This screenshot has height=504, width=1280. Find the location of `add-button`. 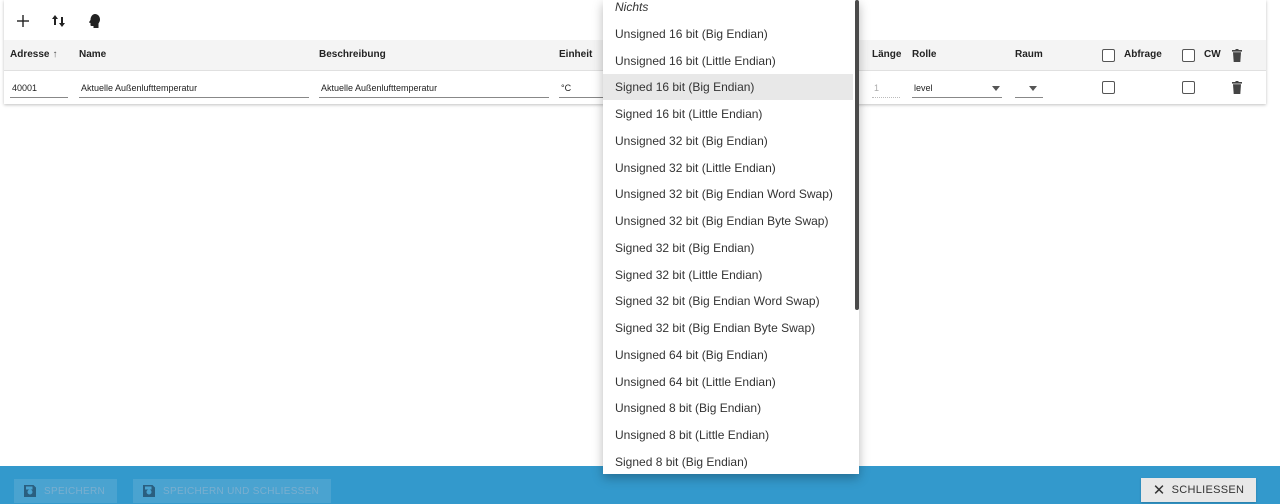

add-button is located at coordinates (23, 21).